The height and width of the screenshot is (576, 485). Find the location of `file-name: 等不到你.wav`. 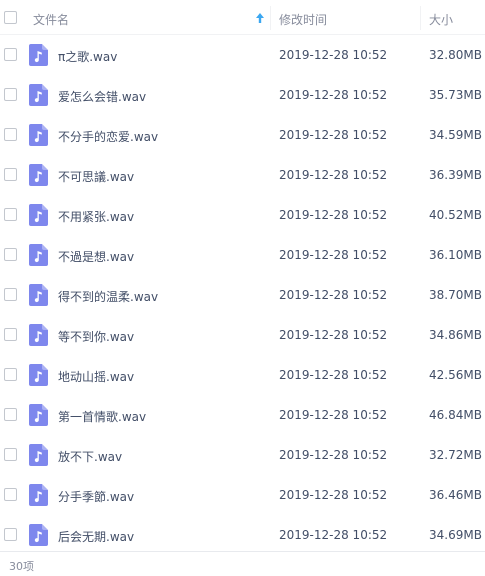

file-name: 等不到你.wav is located at coordinates (96, 336).